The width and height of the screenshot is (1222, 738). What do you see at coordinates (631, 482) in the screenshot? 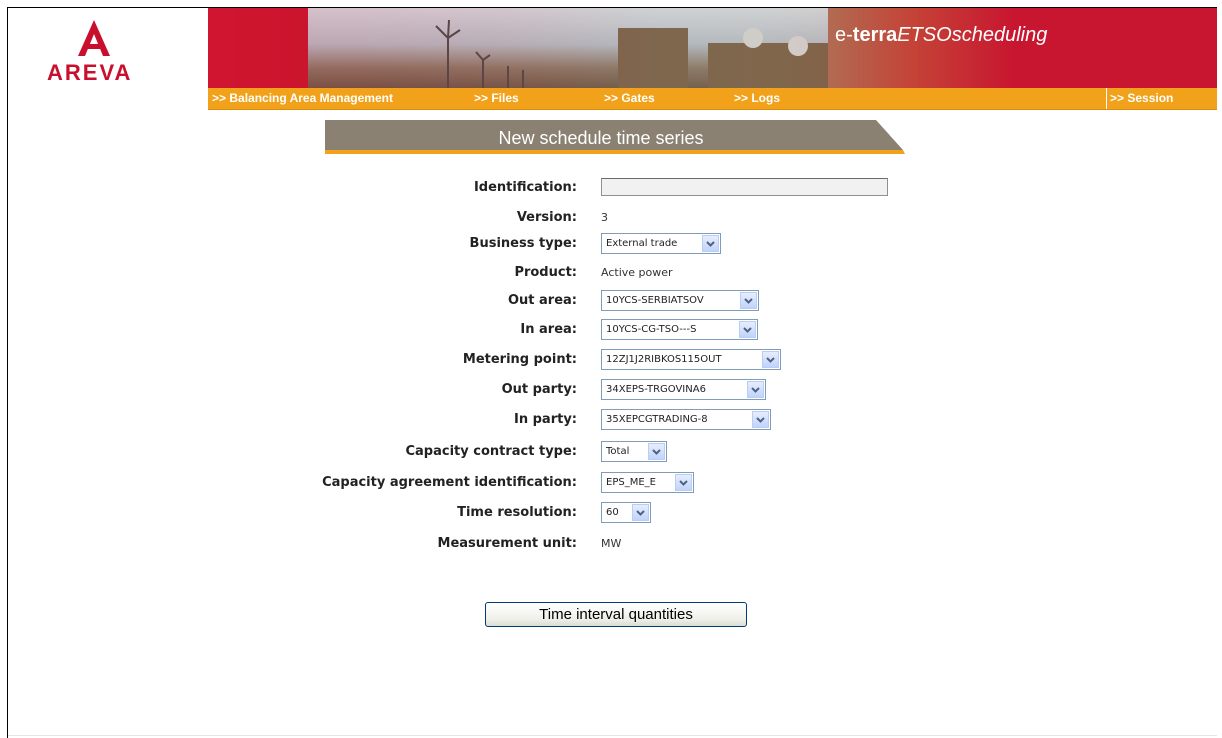
I see `capacity-agreement-identification-value: EPS_ME_E` at bounding box center [631, 482].